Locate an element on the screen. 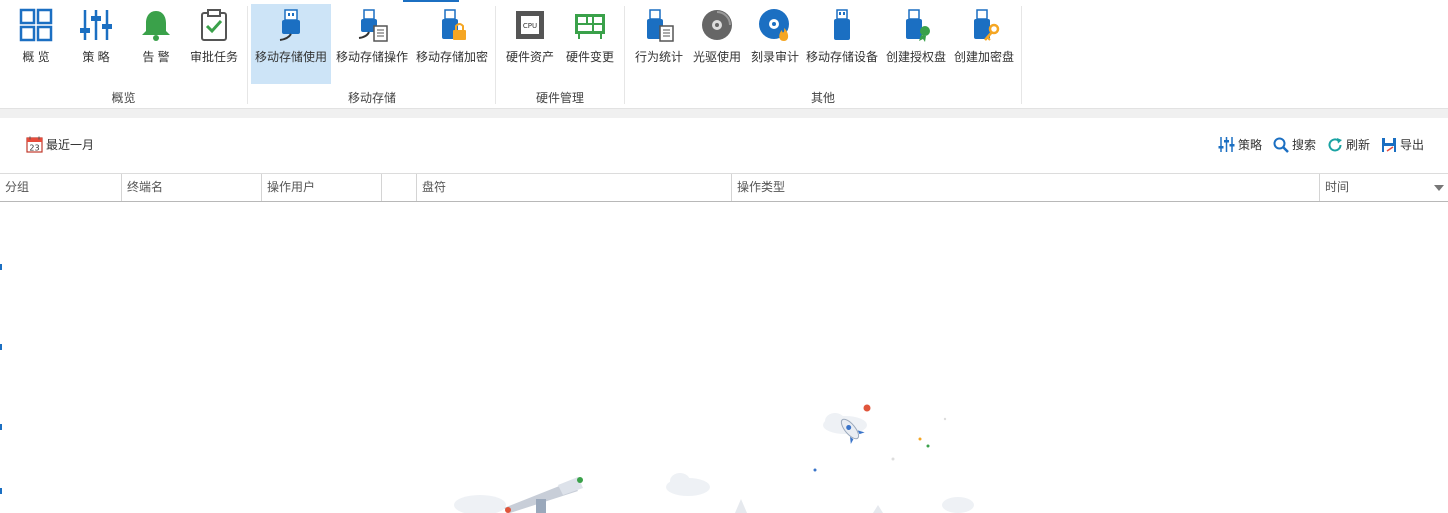 This screenshot has width=1448, height=513. search-icon is located at coordinates (1281, 145).